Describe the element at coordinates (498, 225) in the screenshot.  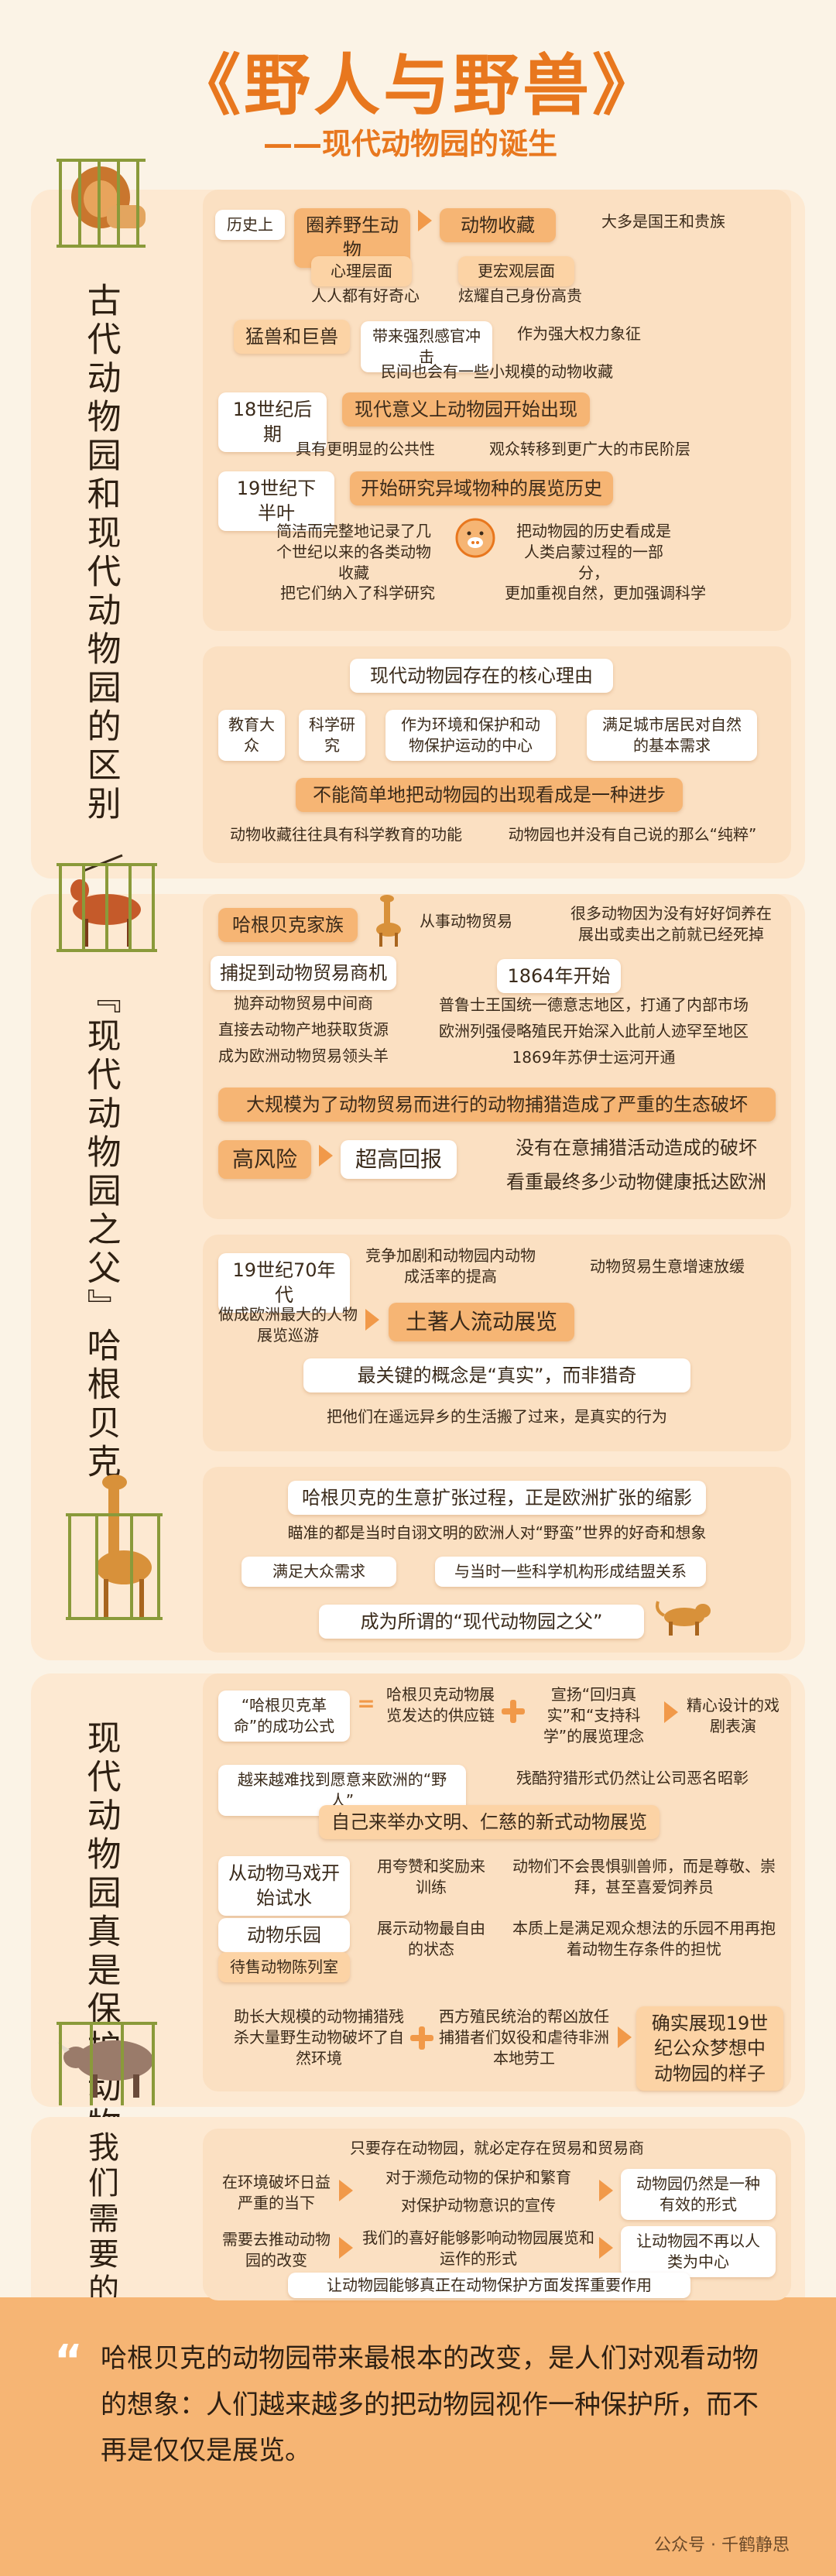
I see `collect-box: 动物收藏` at that location.